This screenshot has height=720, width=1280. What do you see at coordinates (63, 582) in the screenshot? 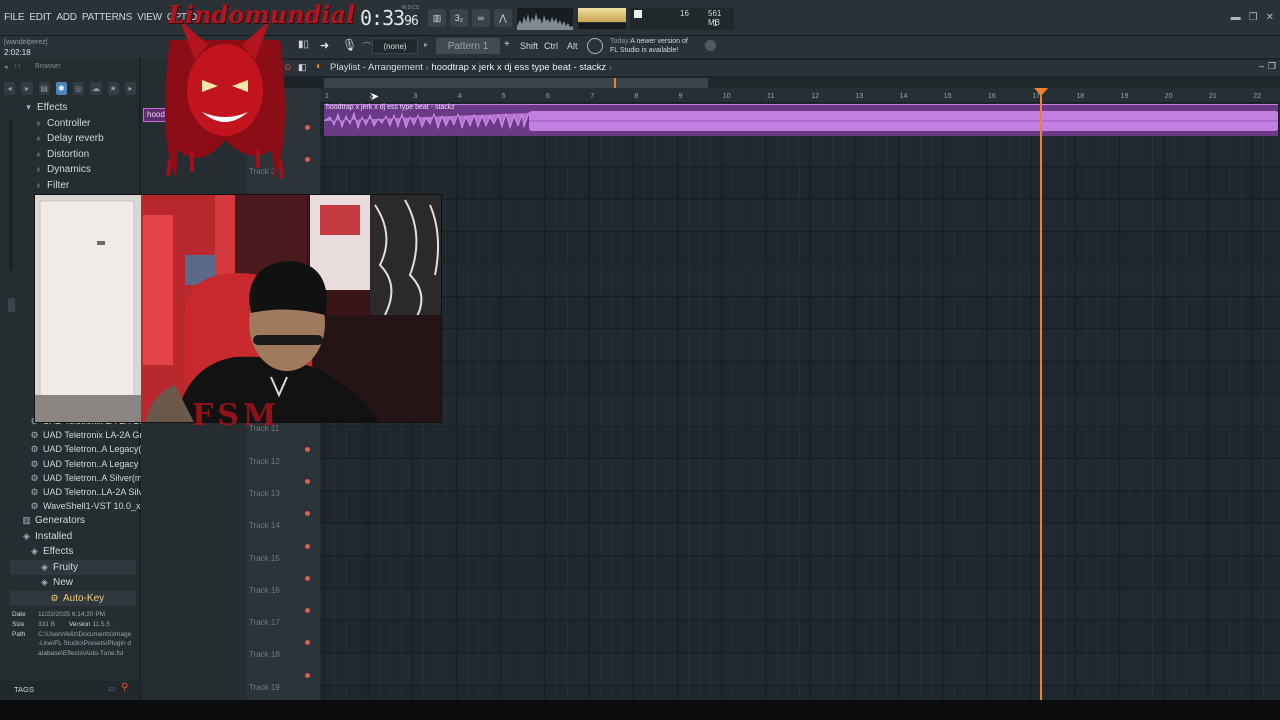
I see `tree-label: New` at bounding box center [63, 582].